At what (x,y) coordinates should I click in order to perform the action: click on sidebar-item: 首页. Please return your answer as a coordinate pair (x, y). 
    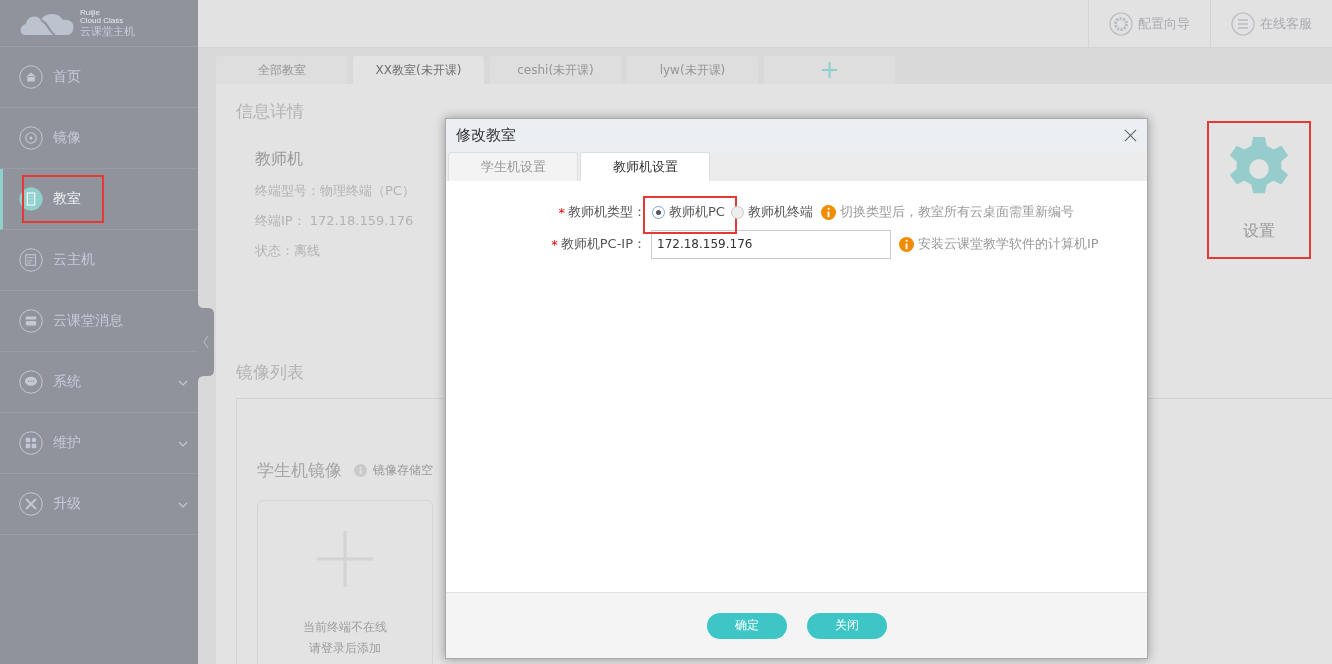
    Looking at the image, I should click on (99, 77).